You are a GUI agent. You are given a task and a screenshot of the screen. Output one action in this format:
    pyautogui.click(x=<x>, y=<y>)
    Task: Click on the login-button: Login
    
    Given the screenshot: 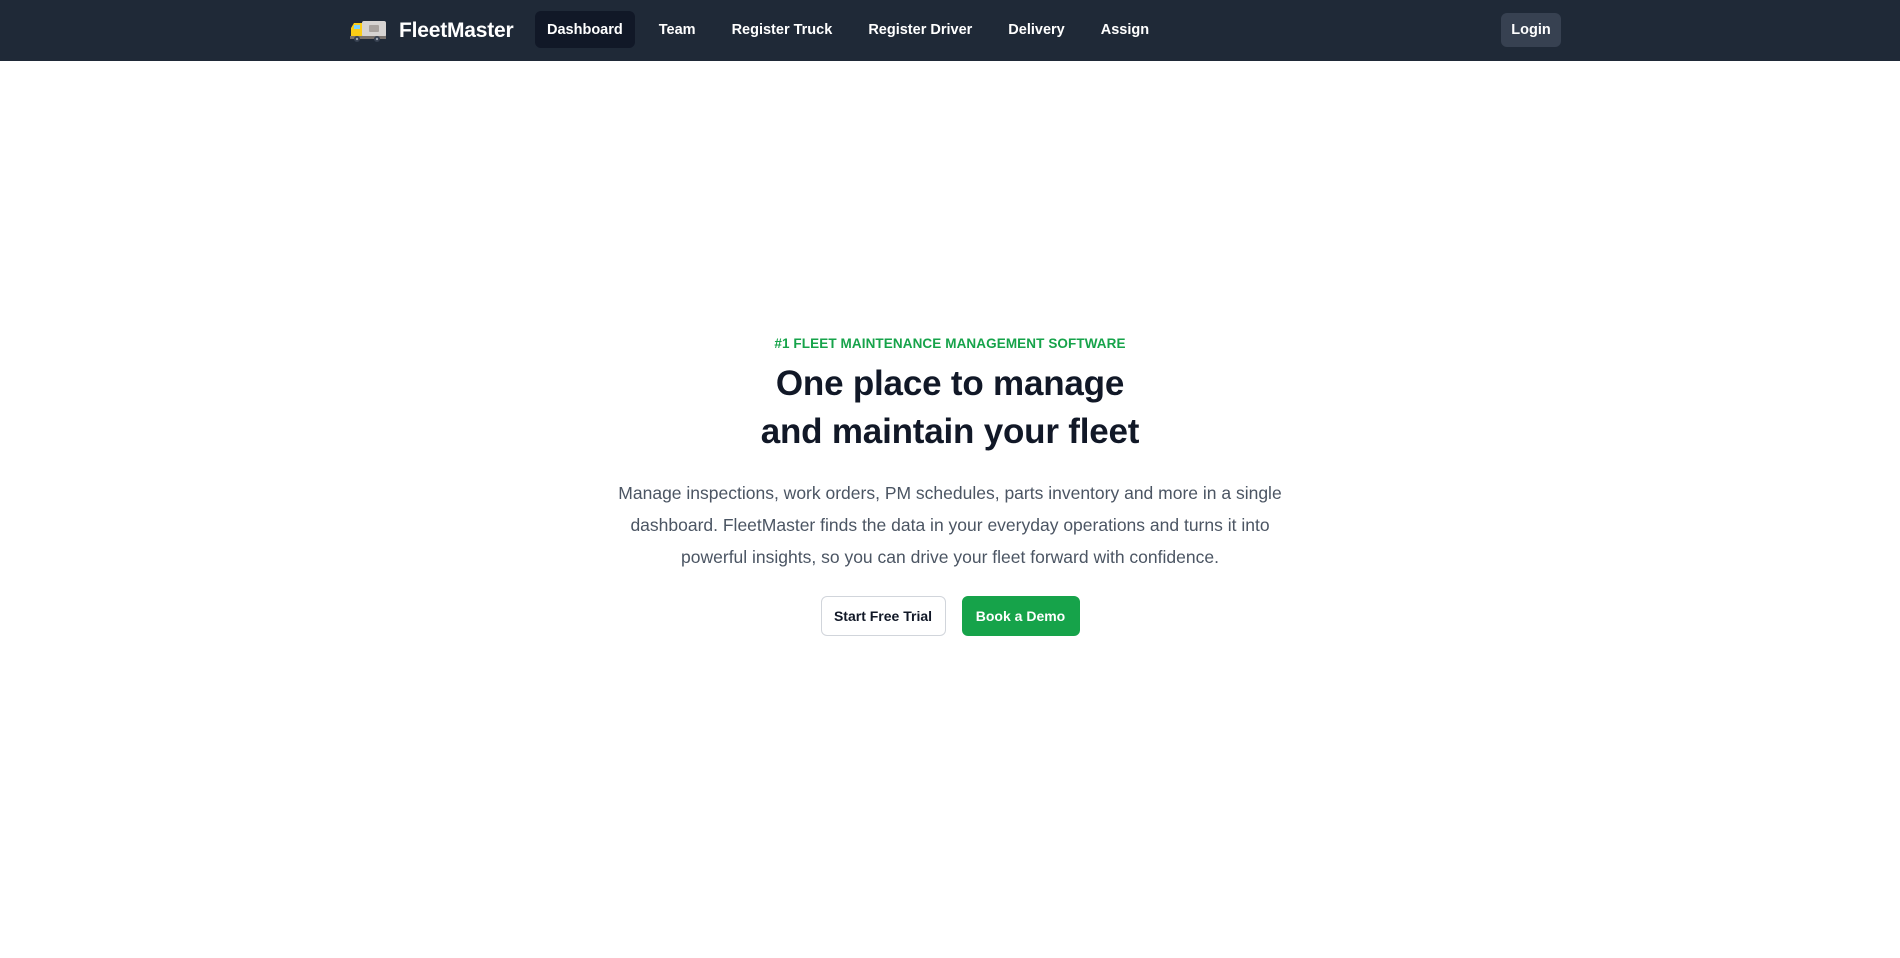 What is the action you would take?
    pyautogui.click(x=1531, y=30)
    